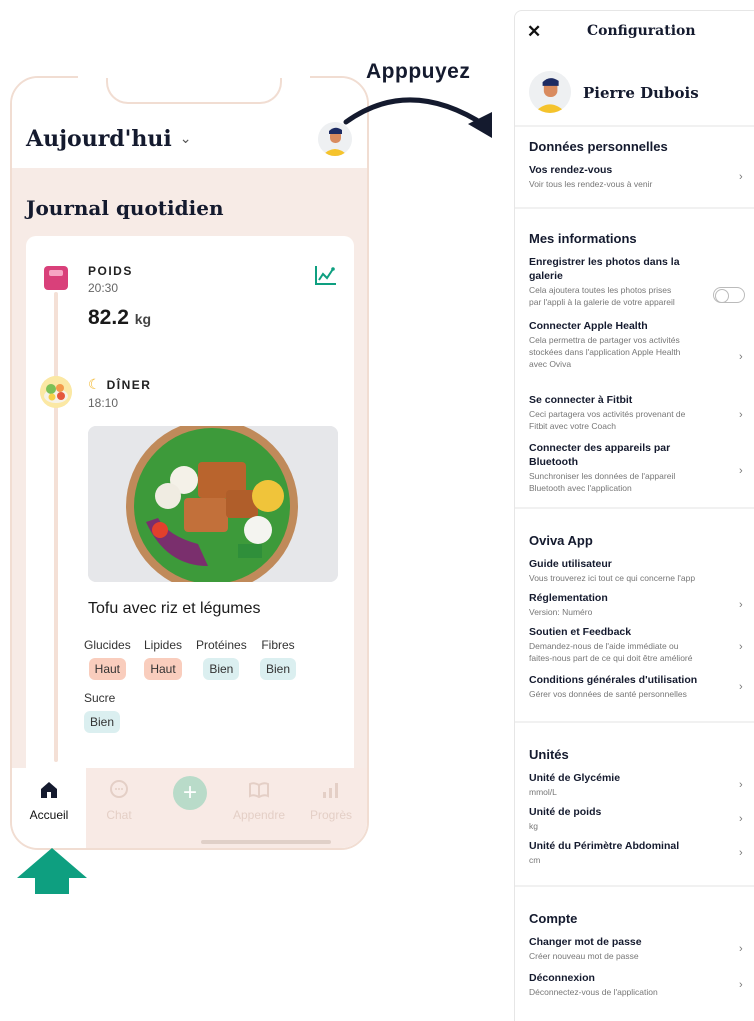  Describe the element at coordinates (194, 89) in the screenshot. I see `phone-notch` at that location.